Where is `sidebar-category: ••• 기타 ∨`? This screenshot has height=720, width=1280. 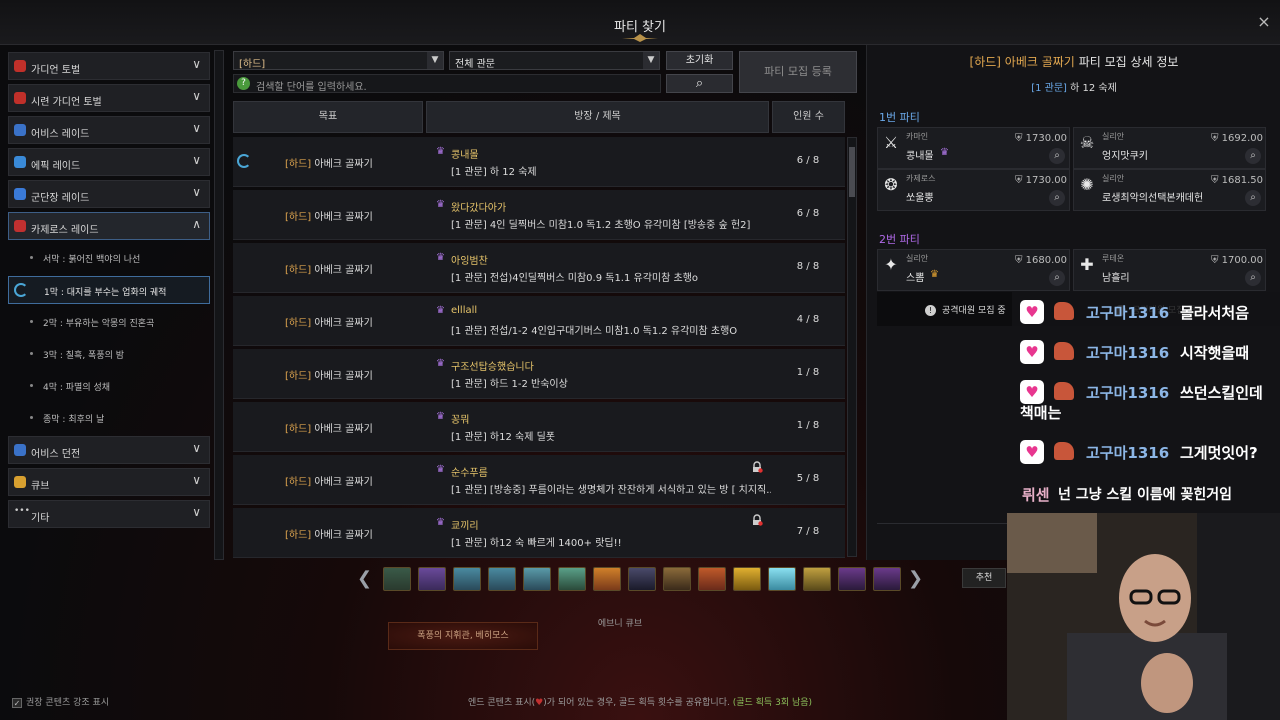 sidebar-category: ••• 기타 ∨ is located at coordinates (109, 514).